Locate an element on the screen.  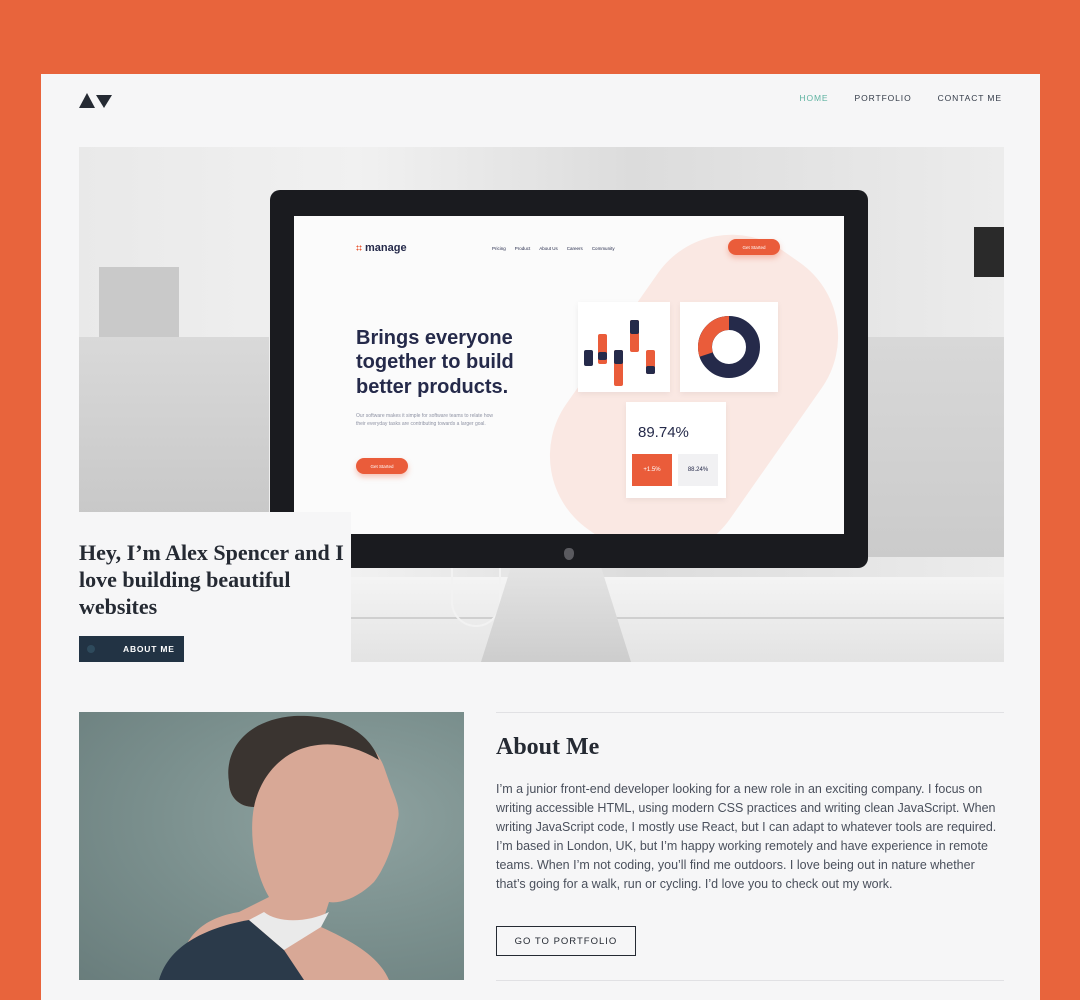
triangle-logo-icon is located at coordinates (96, 100).